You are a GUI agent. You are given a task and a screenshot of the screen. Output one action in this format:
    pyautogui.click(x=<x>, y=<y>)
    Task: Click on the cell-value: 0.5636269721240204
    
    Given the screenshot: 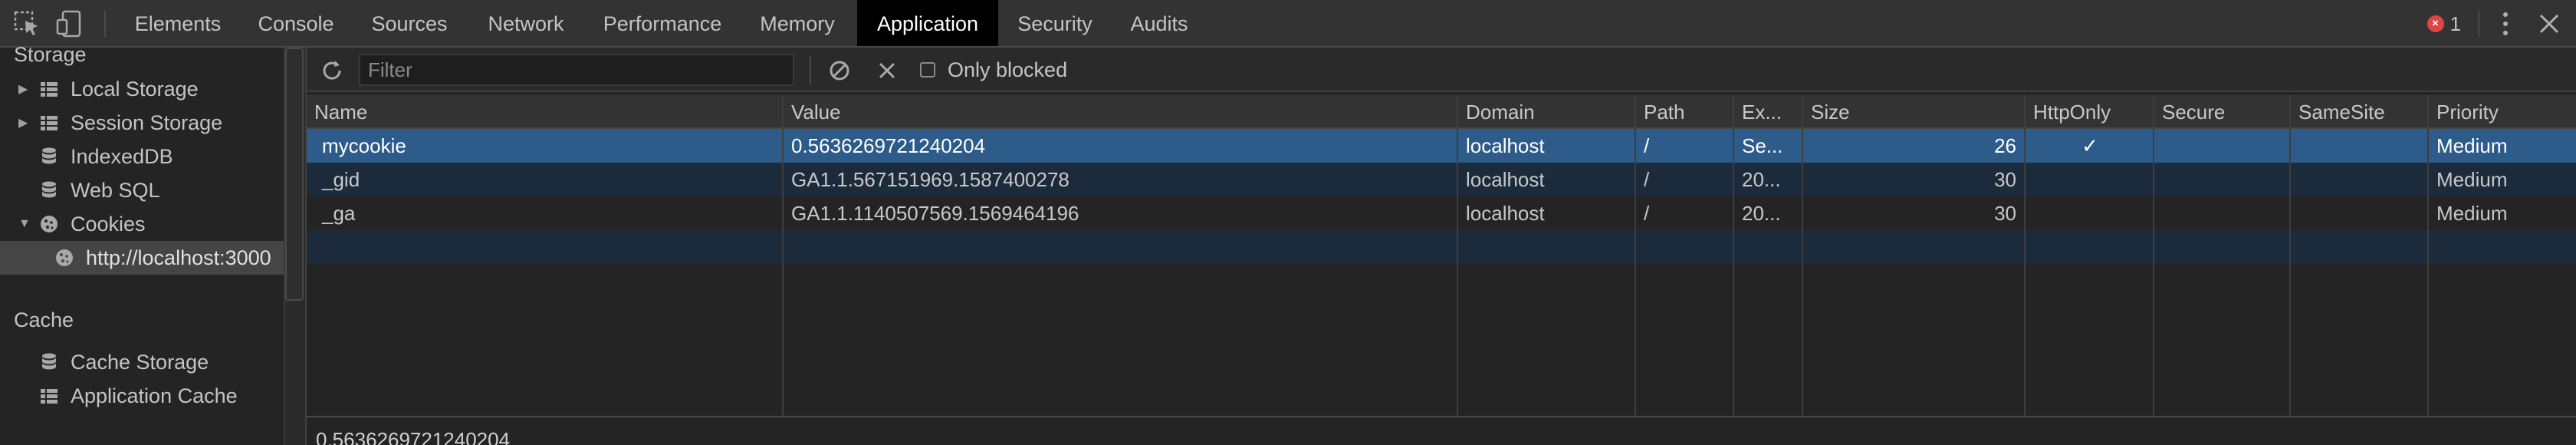 What is the action you would take?
    pyautogui.click(x=889, y=146)
    